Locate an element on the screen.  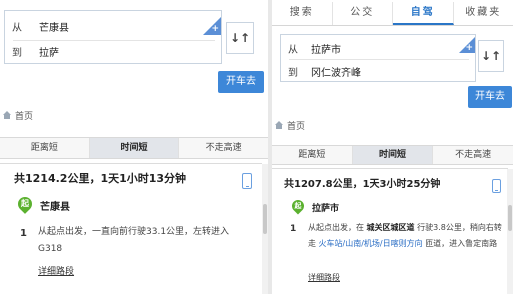
tab-search: 搜索 is located at coordinates (302, 13).